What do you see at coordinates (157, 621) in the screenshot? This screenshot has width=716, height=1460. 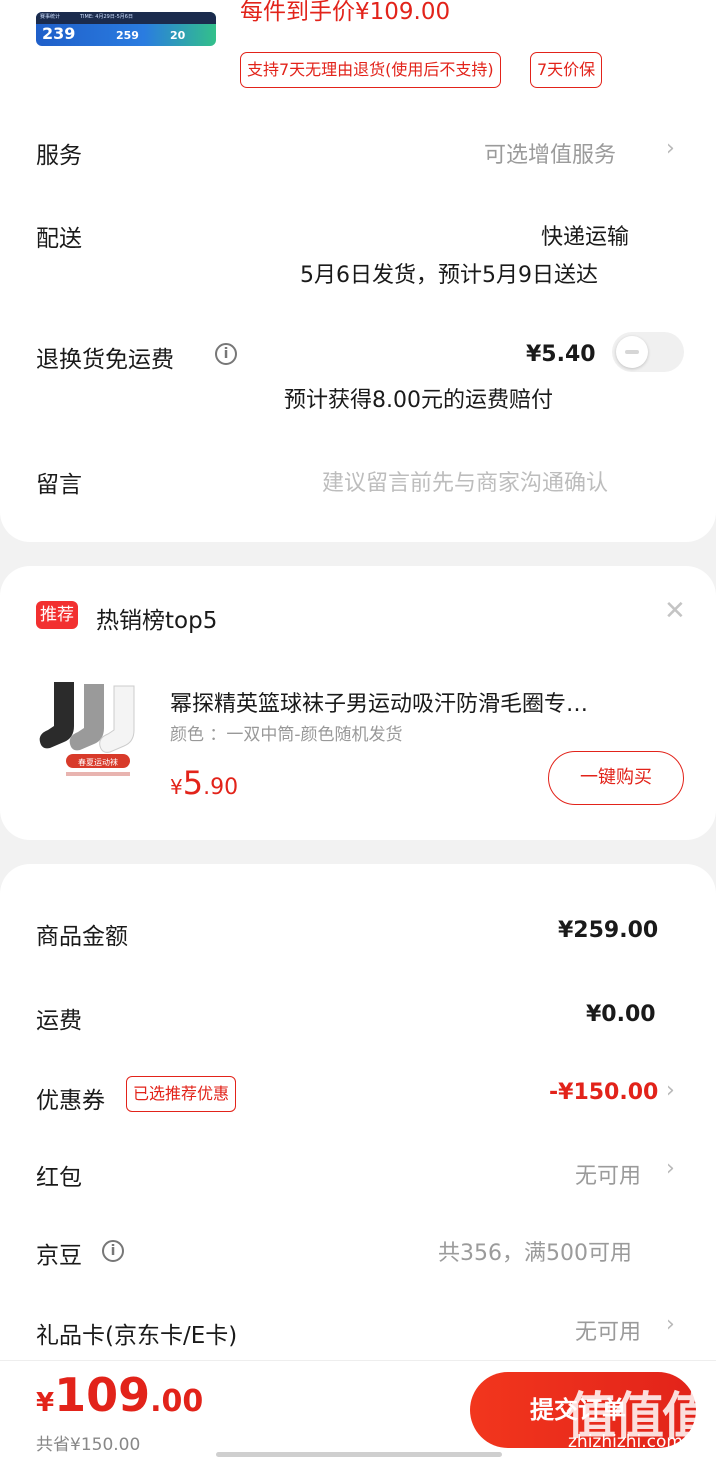 I see `recommend-title: 热销榜top5` at bounding box center [157, 621].